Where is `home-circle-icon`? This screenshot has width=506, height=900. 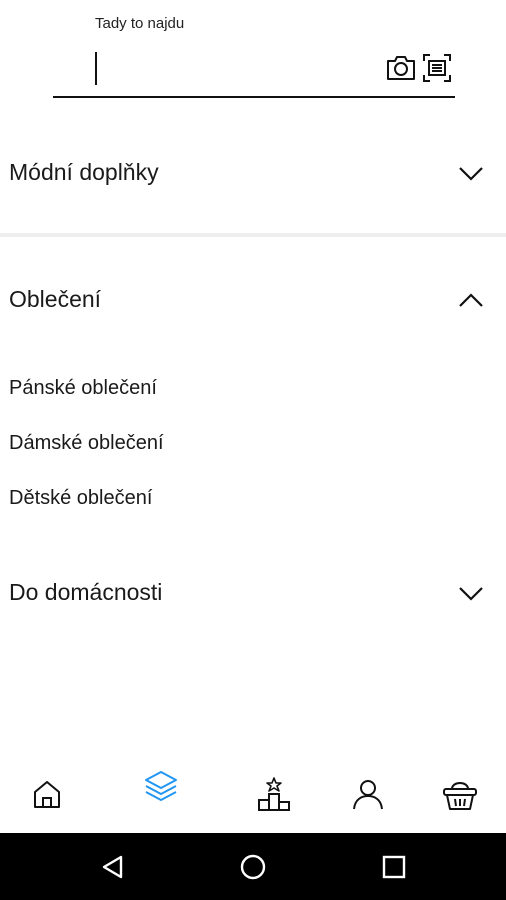 home-circle-icon is located at coordinates (253, 866).